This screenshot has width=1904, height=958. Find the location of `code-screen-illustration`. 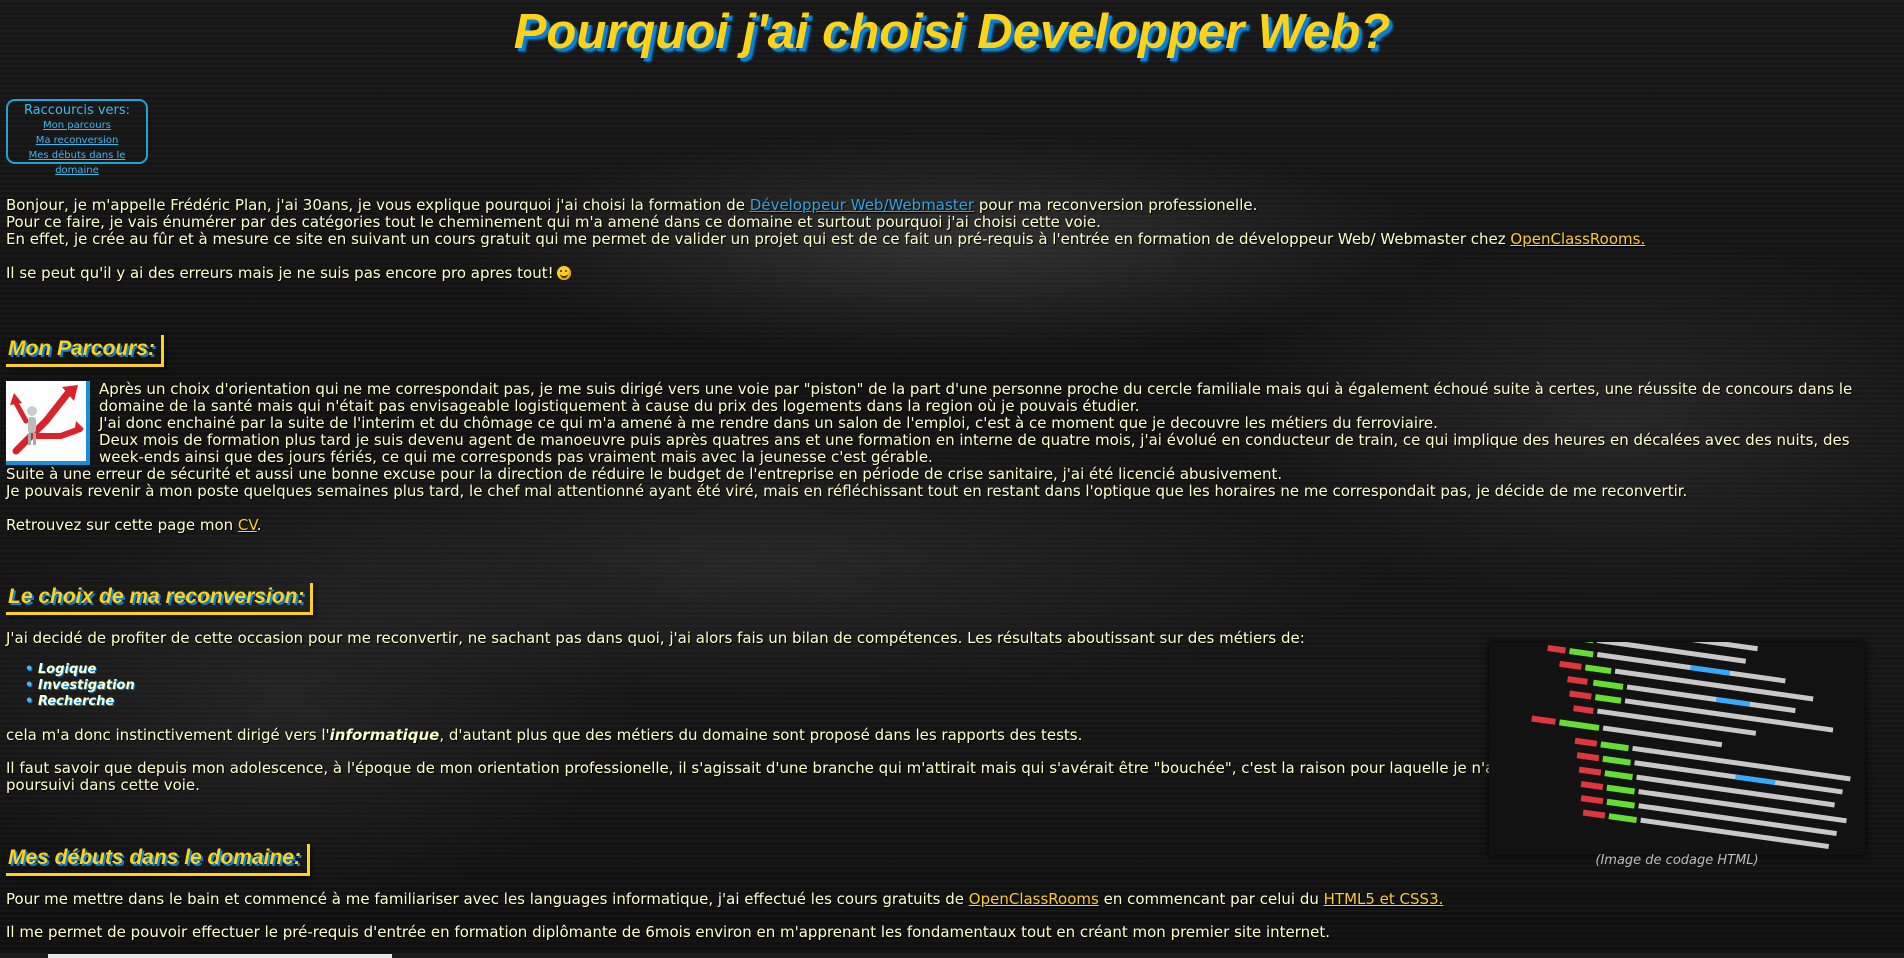

code-screen-illustration is located at coordinates (1677, 748).